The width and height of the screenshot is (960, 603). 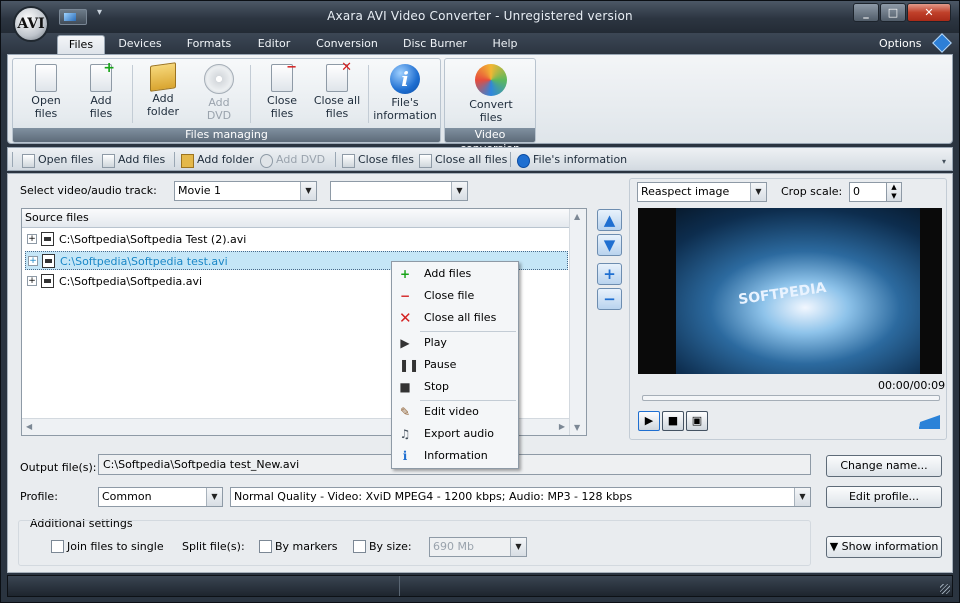 I want to click on files-information-button: i File's information, so click(x=405, y=94).